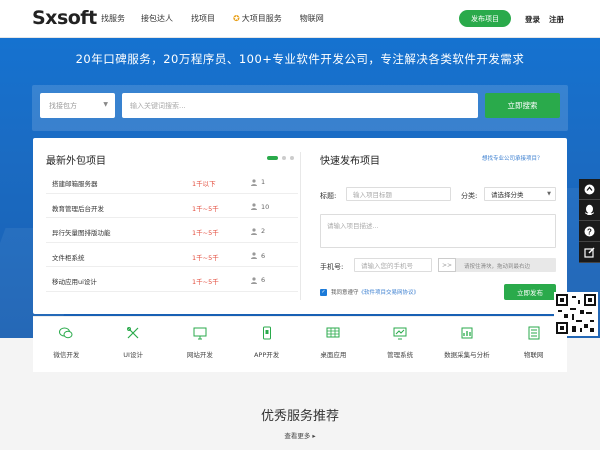  I want to click on help-button: ?, so click(589, 231).